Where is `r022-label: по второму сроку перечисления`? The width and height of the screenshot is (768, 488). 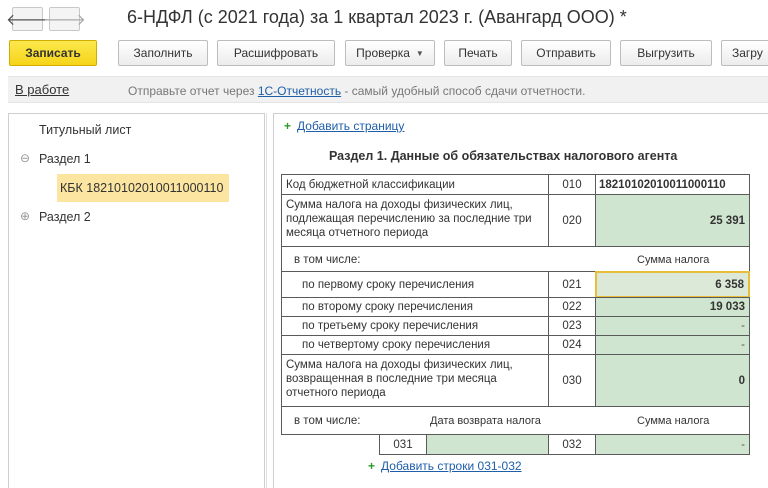
r022-label: по второму сроку перечисления is located at coordinates (415, 307).